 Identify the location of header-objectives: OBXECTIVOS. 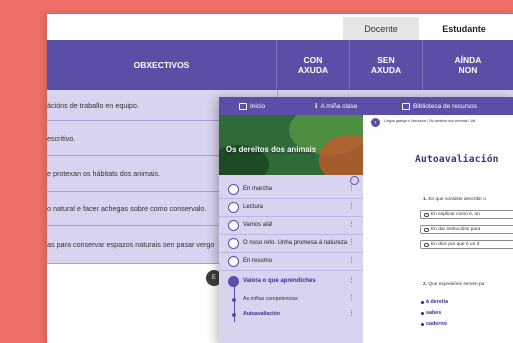
(162, 65).